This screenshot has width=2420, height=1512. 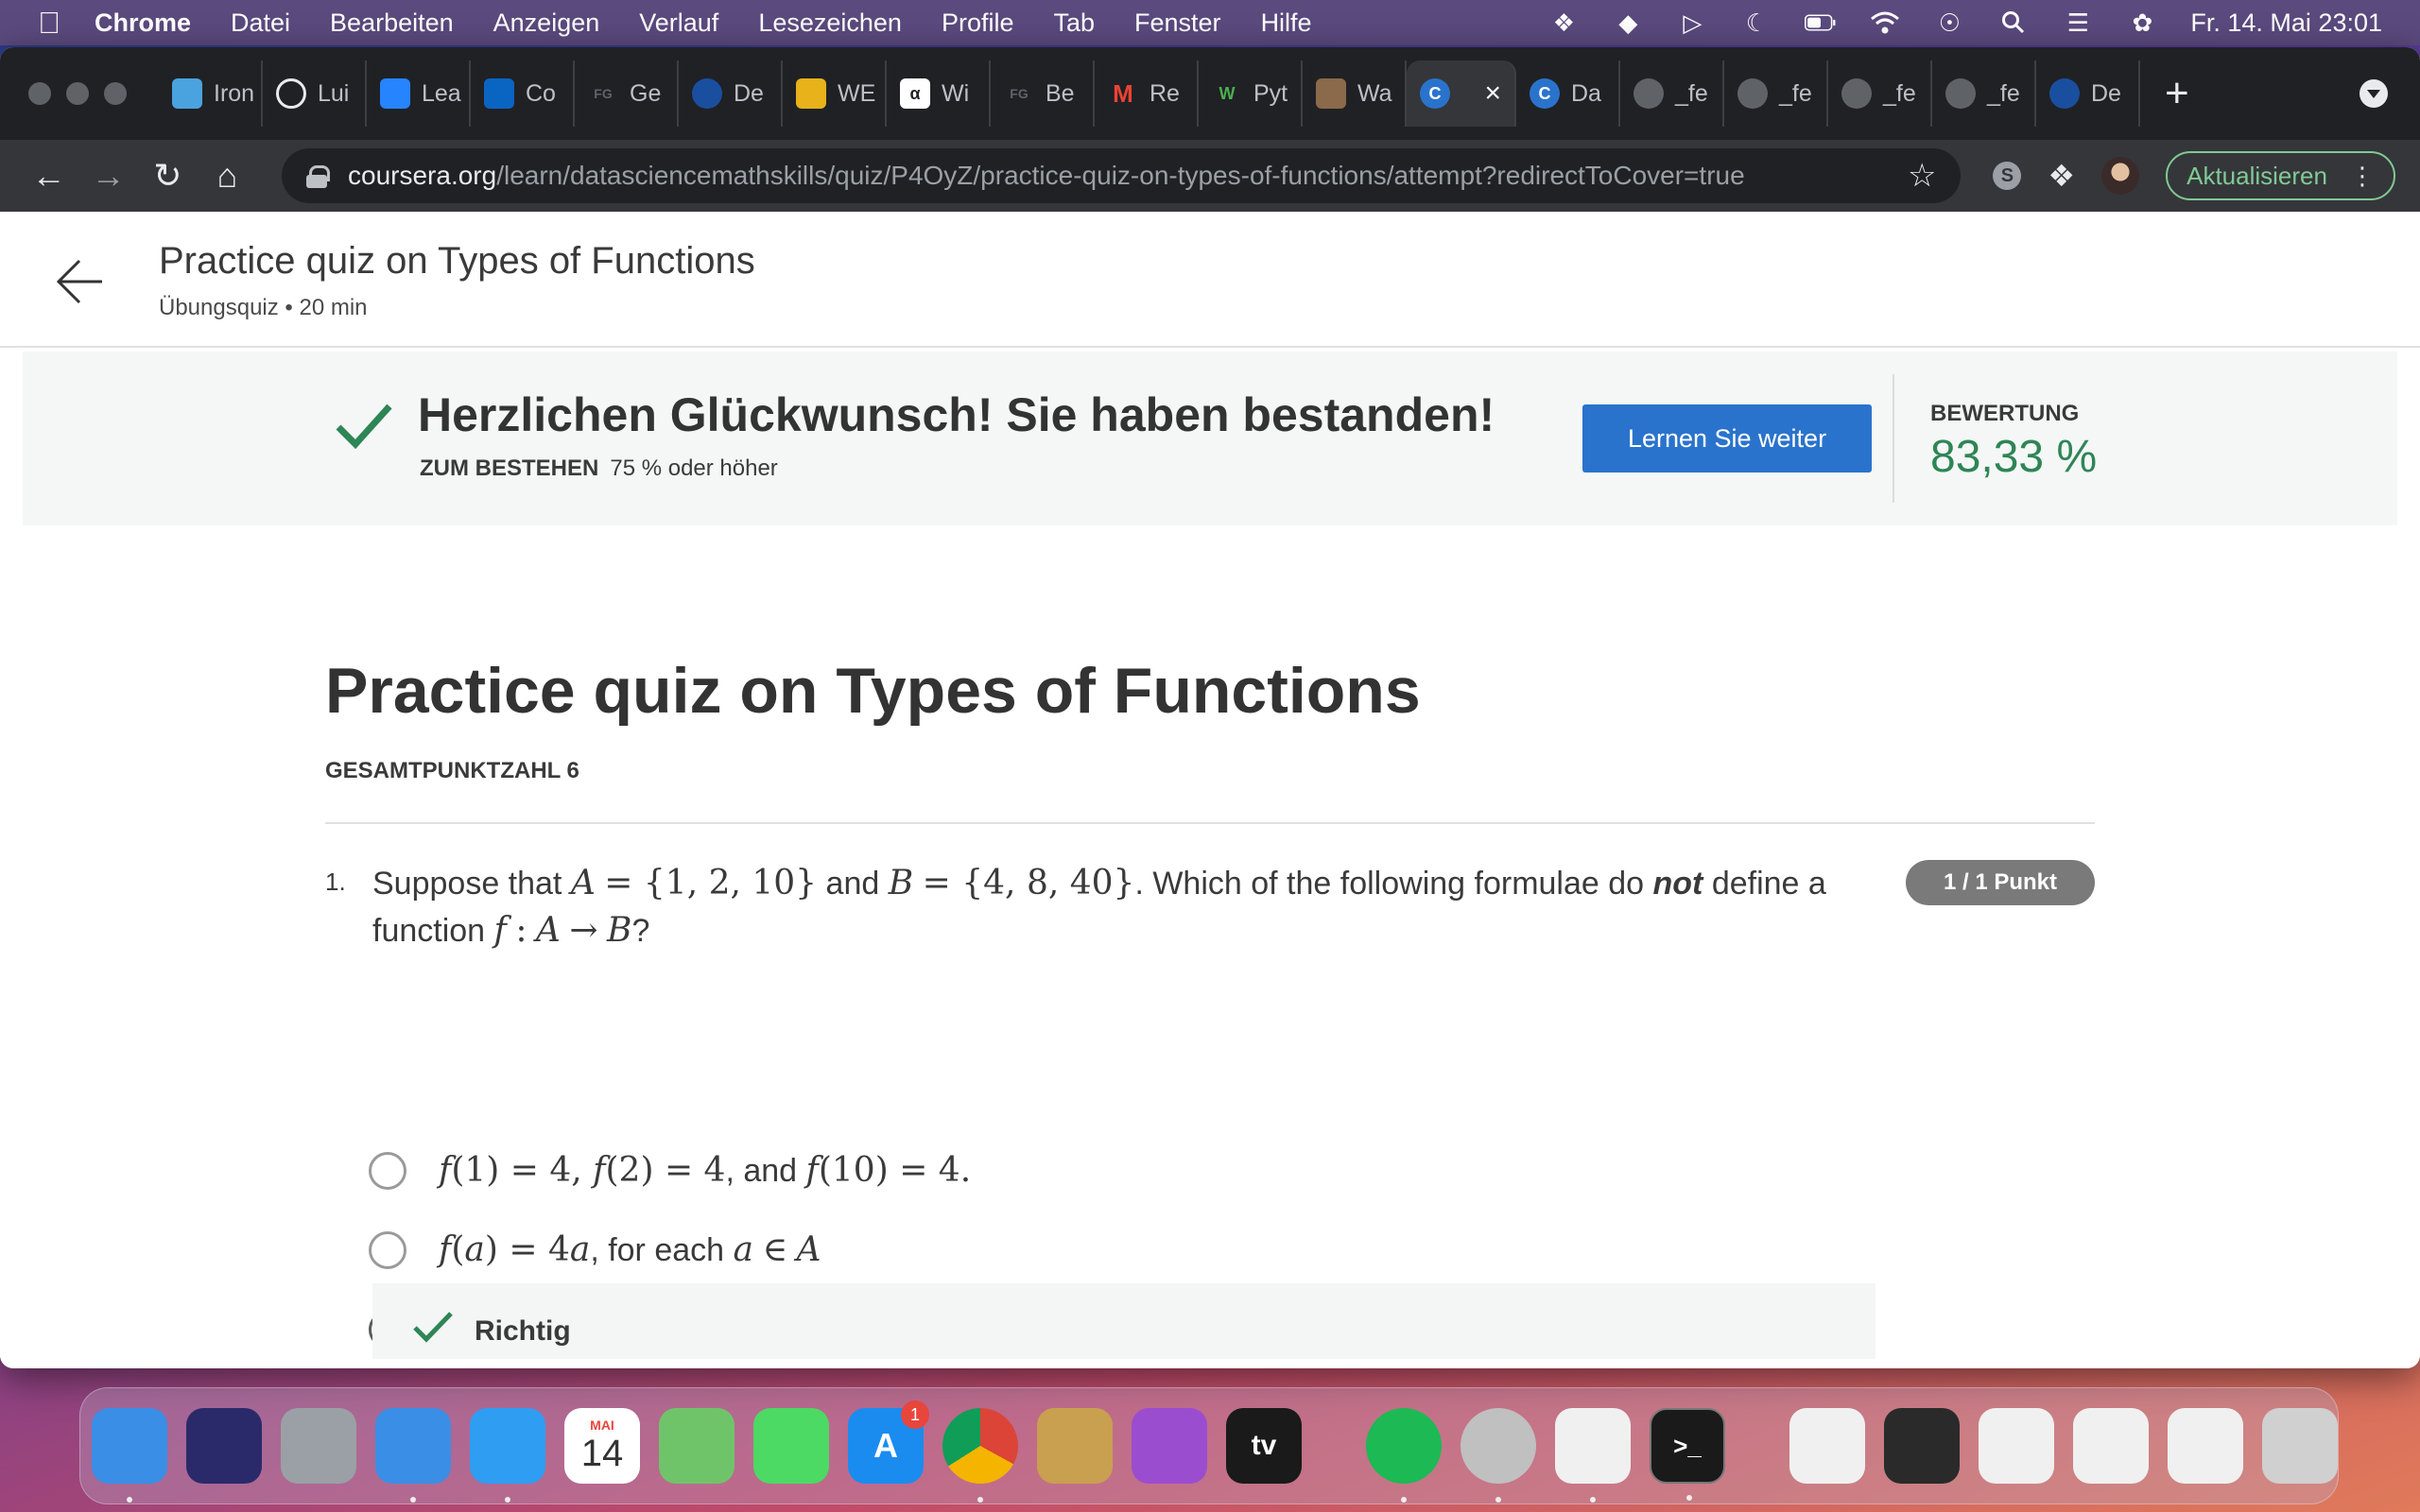 I want to click on answer-option: f(a) = 4a, for each a ∈ A, so click(x=595, y=1249).